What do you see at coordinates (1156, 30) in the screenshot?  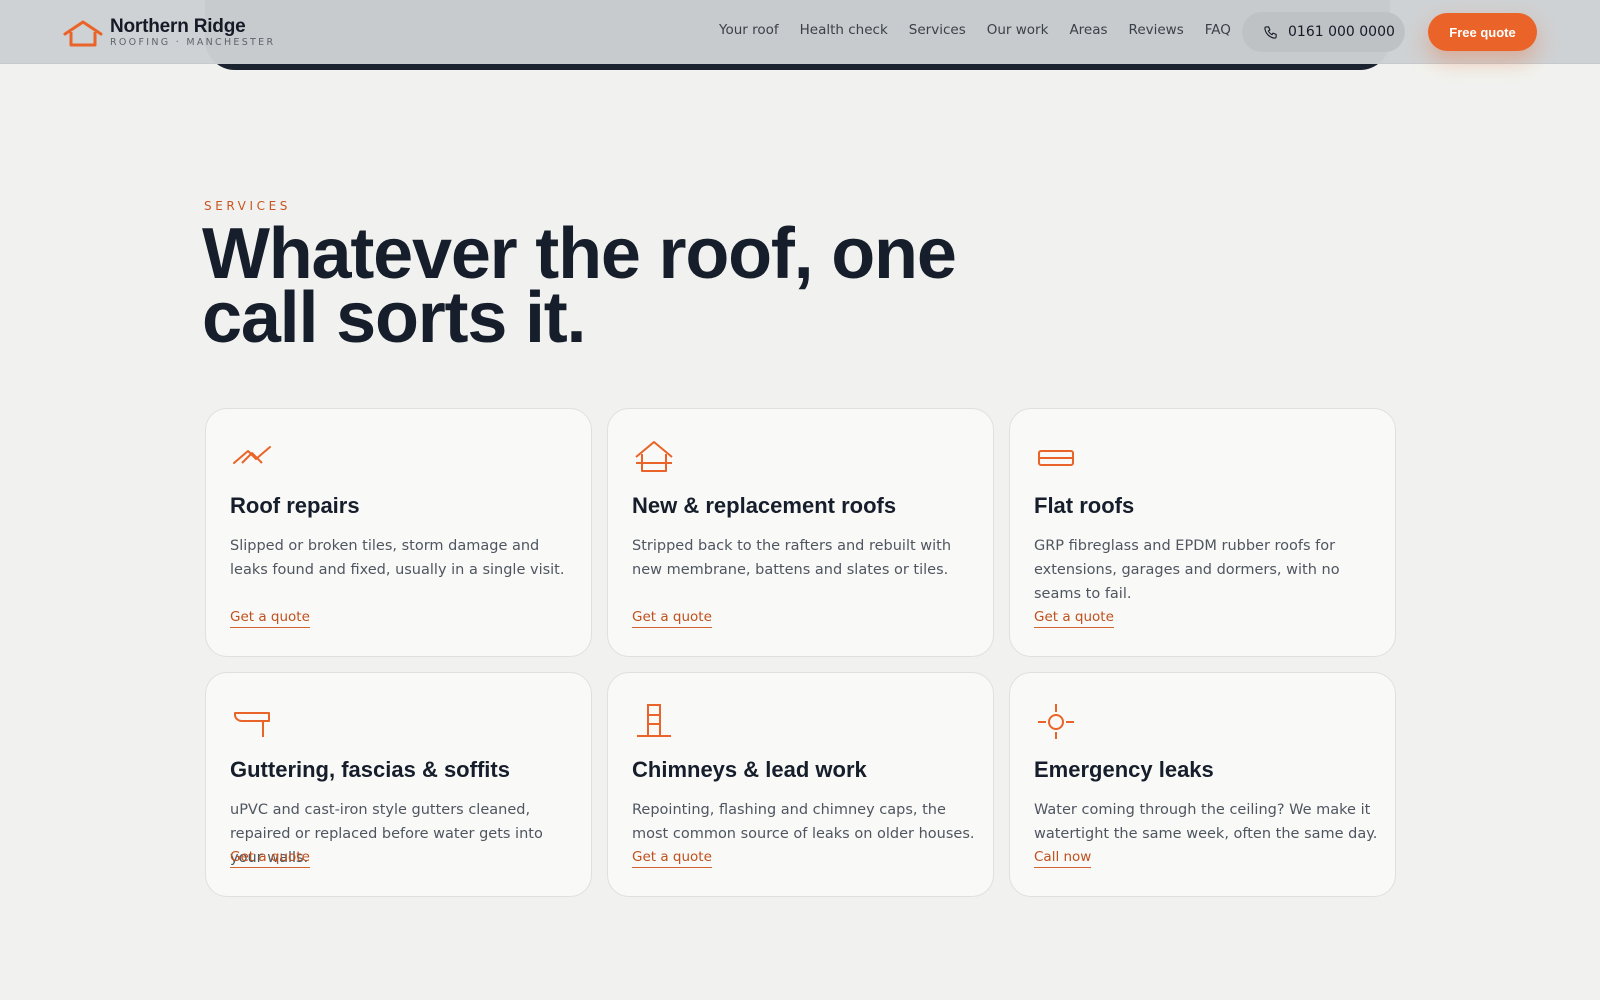 I see `nav-reviews: Reviews` at bounding box center [1156, 30].